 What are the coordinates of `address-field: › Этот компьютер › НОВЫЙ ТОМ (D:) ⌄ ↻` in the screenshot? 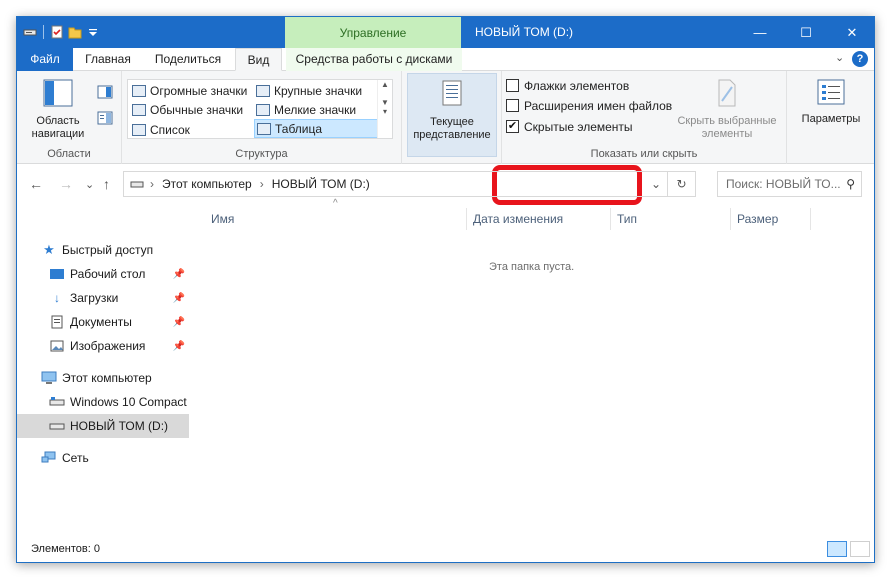 It's located at (409, 184).